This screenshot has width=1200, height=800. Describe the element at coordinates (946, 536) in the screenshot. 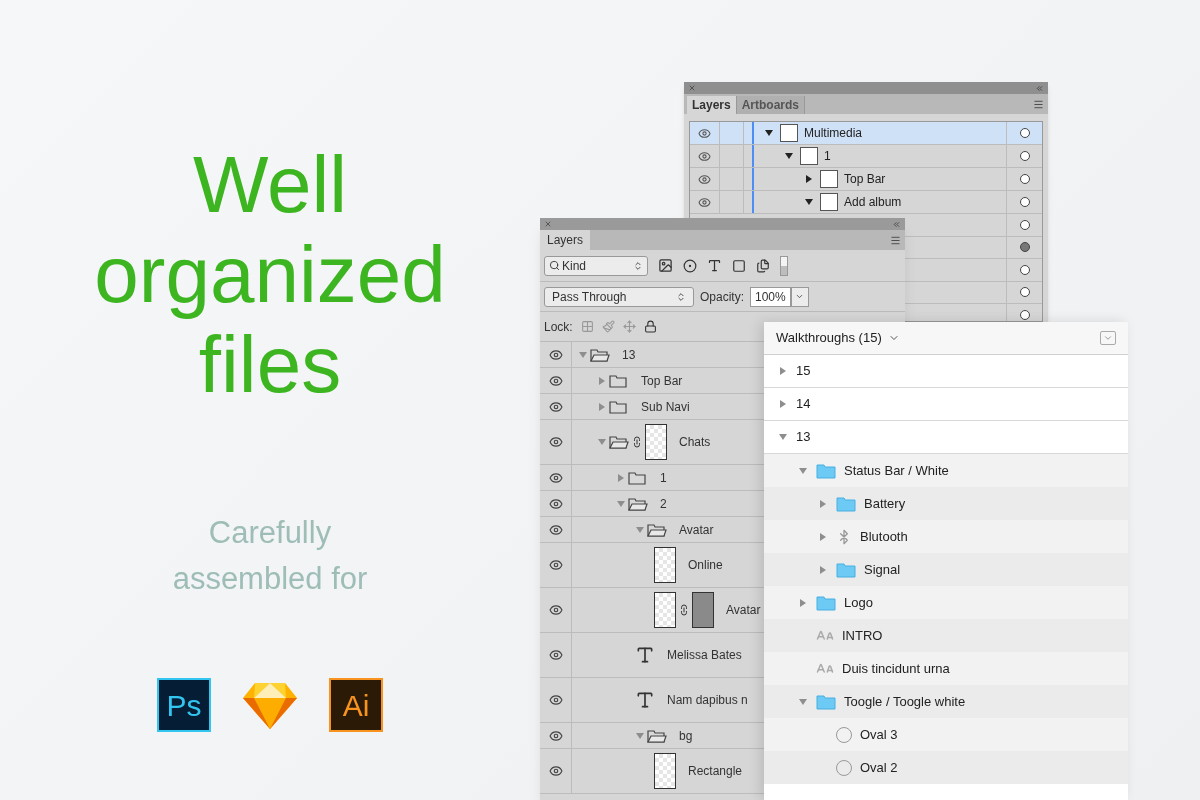

I see `layer-row: Blutooth` at that location.